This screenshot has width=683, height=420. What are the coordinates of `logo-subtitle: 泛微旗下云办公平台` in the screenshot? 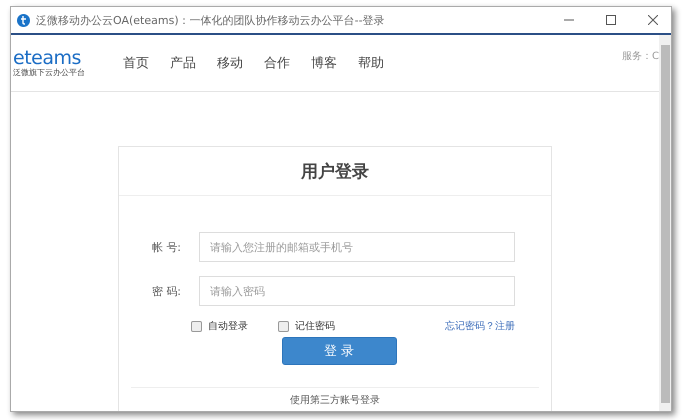 It's located at (49, 72).